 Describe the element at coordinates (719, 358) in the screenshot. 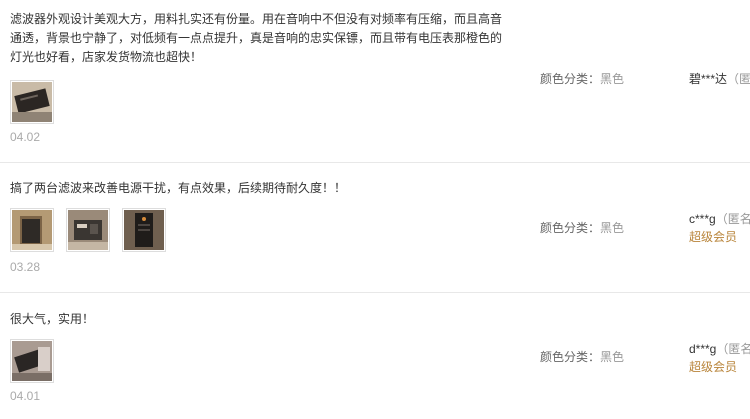

I see `reviewer: d***g（匿名） 超级会员` at that location.